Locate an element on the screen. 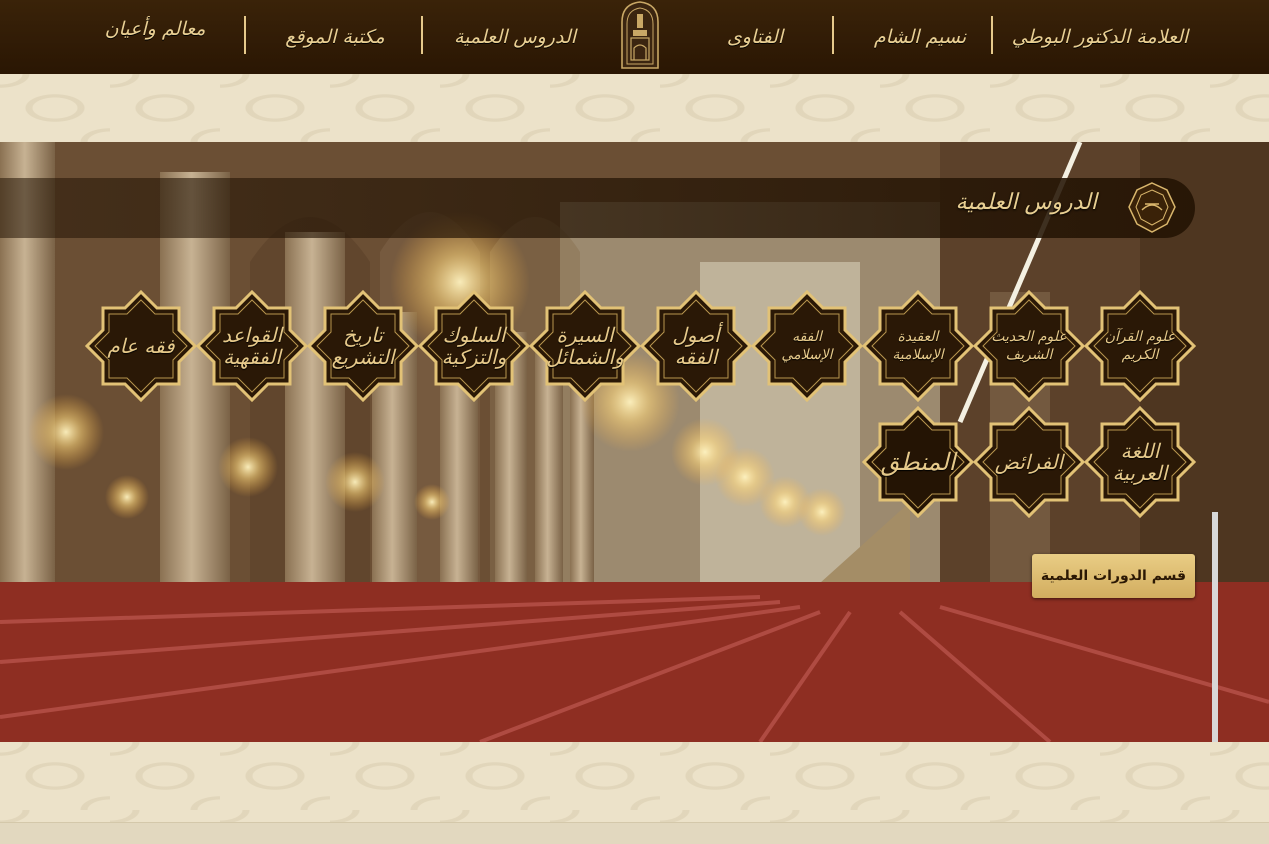 The width and height of the screenshot is (1269, 844). category-logic: المنطق is located at coordinates (918, 462).